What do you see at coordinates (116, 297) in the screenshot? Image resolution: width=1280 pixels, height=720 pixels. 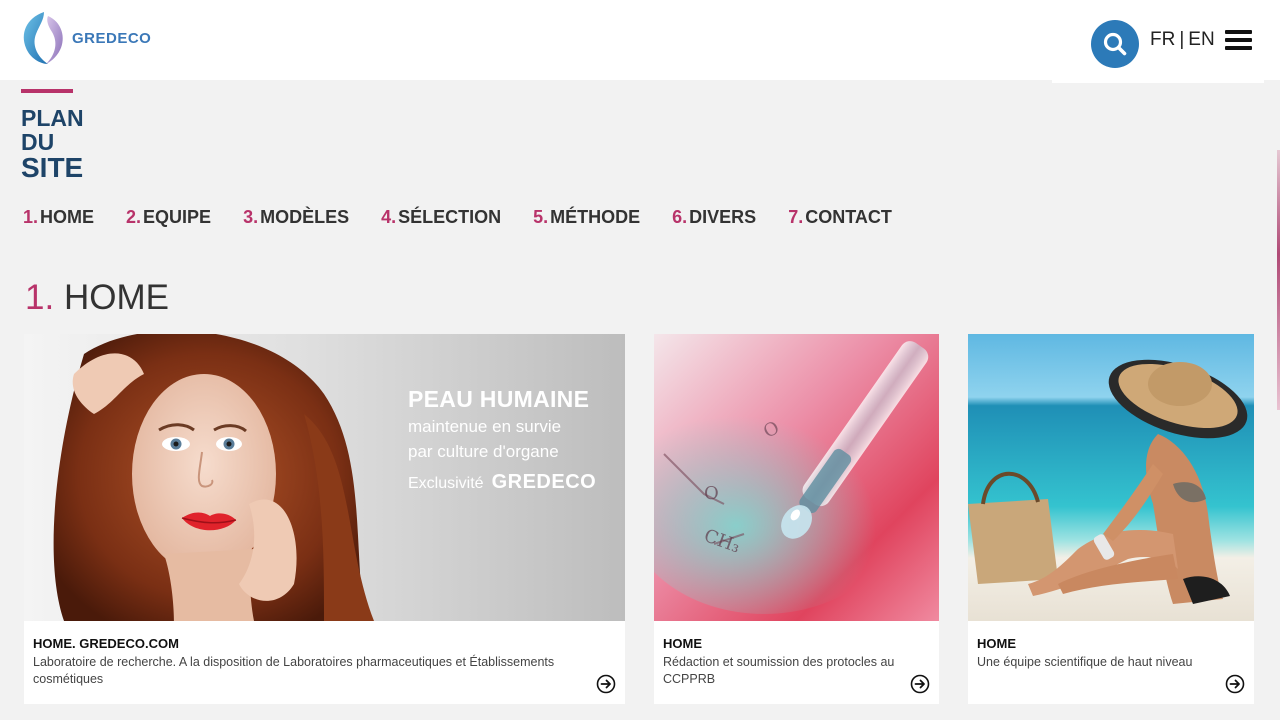 I see `section-title: HOME` at bounding box center [116, 297].